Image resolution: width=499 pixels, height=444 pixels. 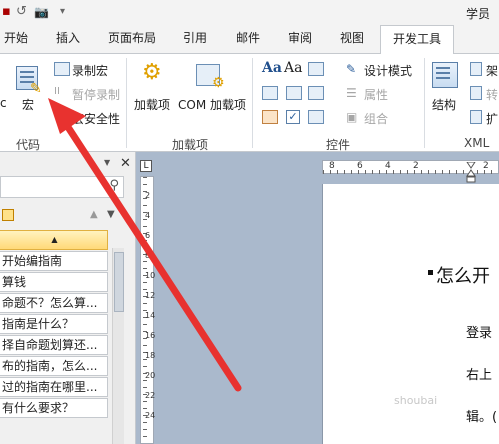 What do you see at coordinates (118, 346) in the screenshot?
I see `nav-scrollbar` at bounding box center [118, 346].